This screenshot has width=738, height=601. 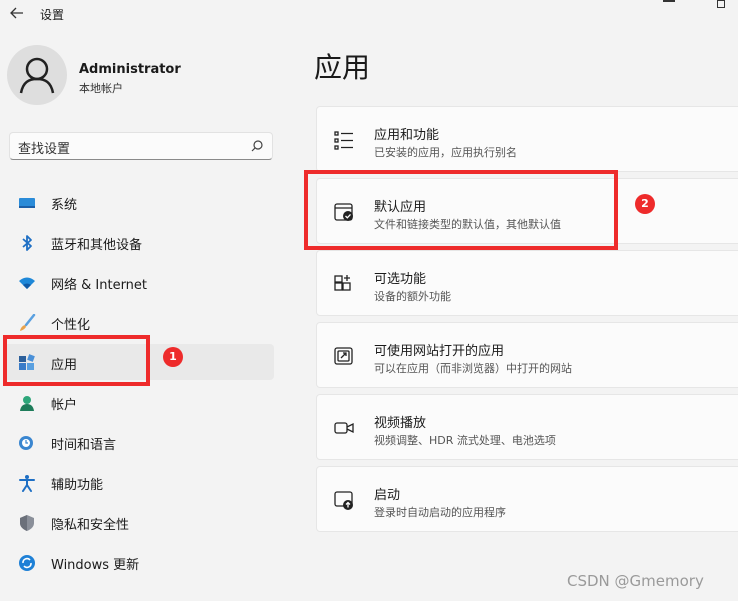 What do you see at coordinates (473, 368) in the screenshot?
I see `card-subtitle: 可以在应用（而非浏览器）中打开的网站` at bounding box center [473, 368].